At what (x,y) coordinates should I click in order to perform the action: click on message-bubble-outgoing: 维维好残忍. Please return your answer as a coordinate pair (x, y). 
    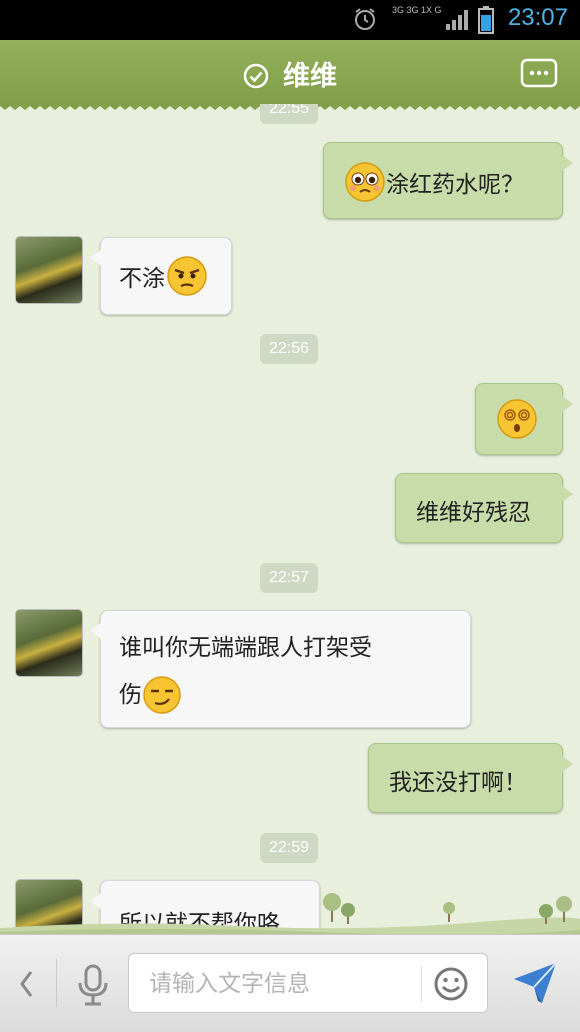
    Looking at the image, I should click on (484, 508).